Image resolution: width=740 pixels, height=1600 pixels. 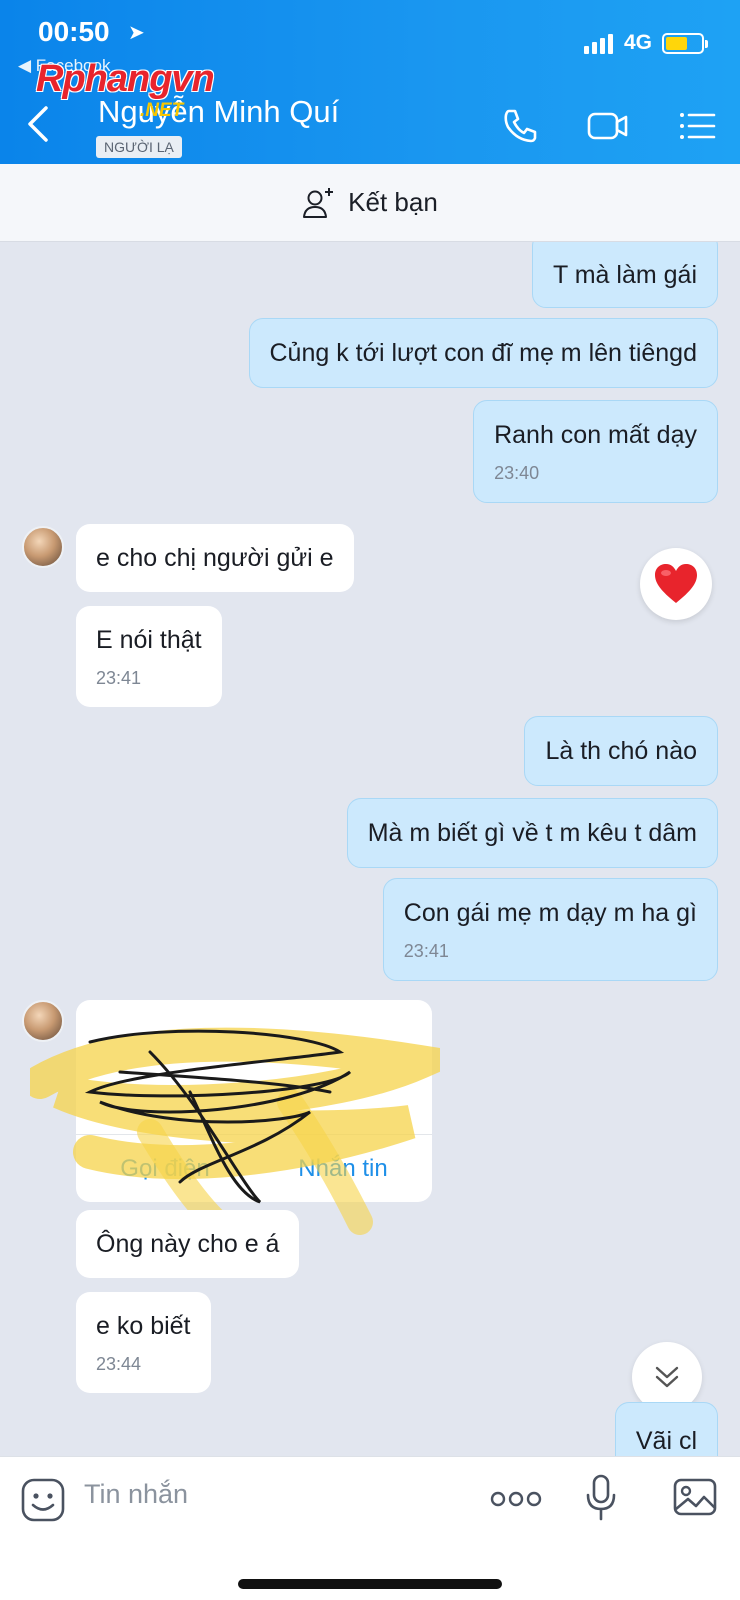 I want to click on message-time: 23:40, so click(x=517, y=473).